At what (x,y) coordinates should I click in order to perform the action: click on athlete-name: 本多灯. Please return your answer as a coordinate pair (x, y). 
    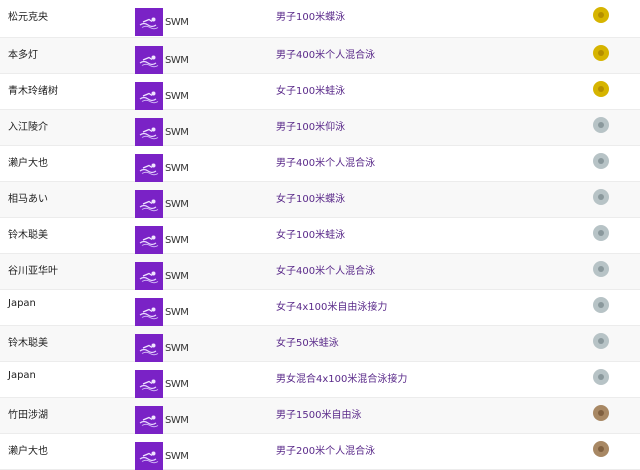
    Looking at the image, I should click on (23, 53).